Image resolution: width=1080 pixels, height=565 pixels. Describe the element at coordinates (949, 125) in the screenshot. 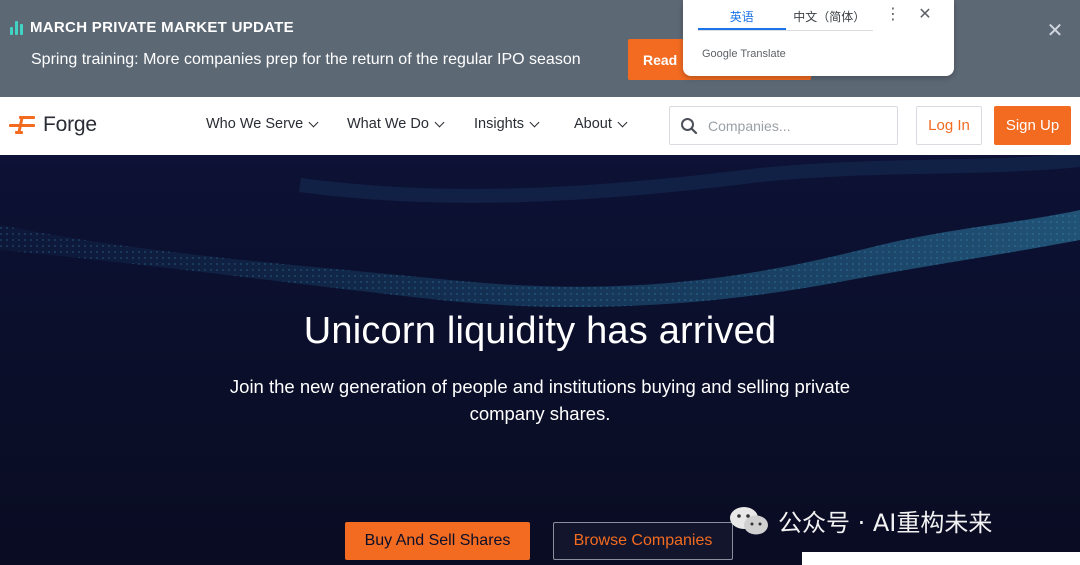

I see `login-button: Log In` at that location.